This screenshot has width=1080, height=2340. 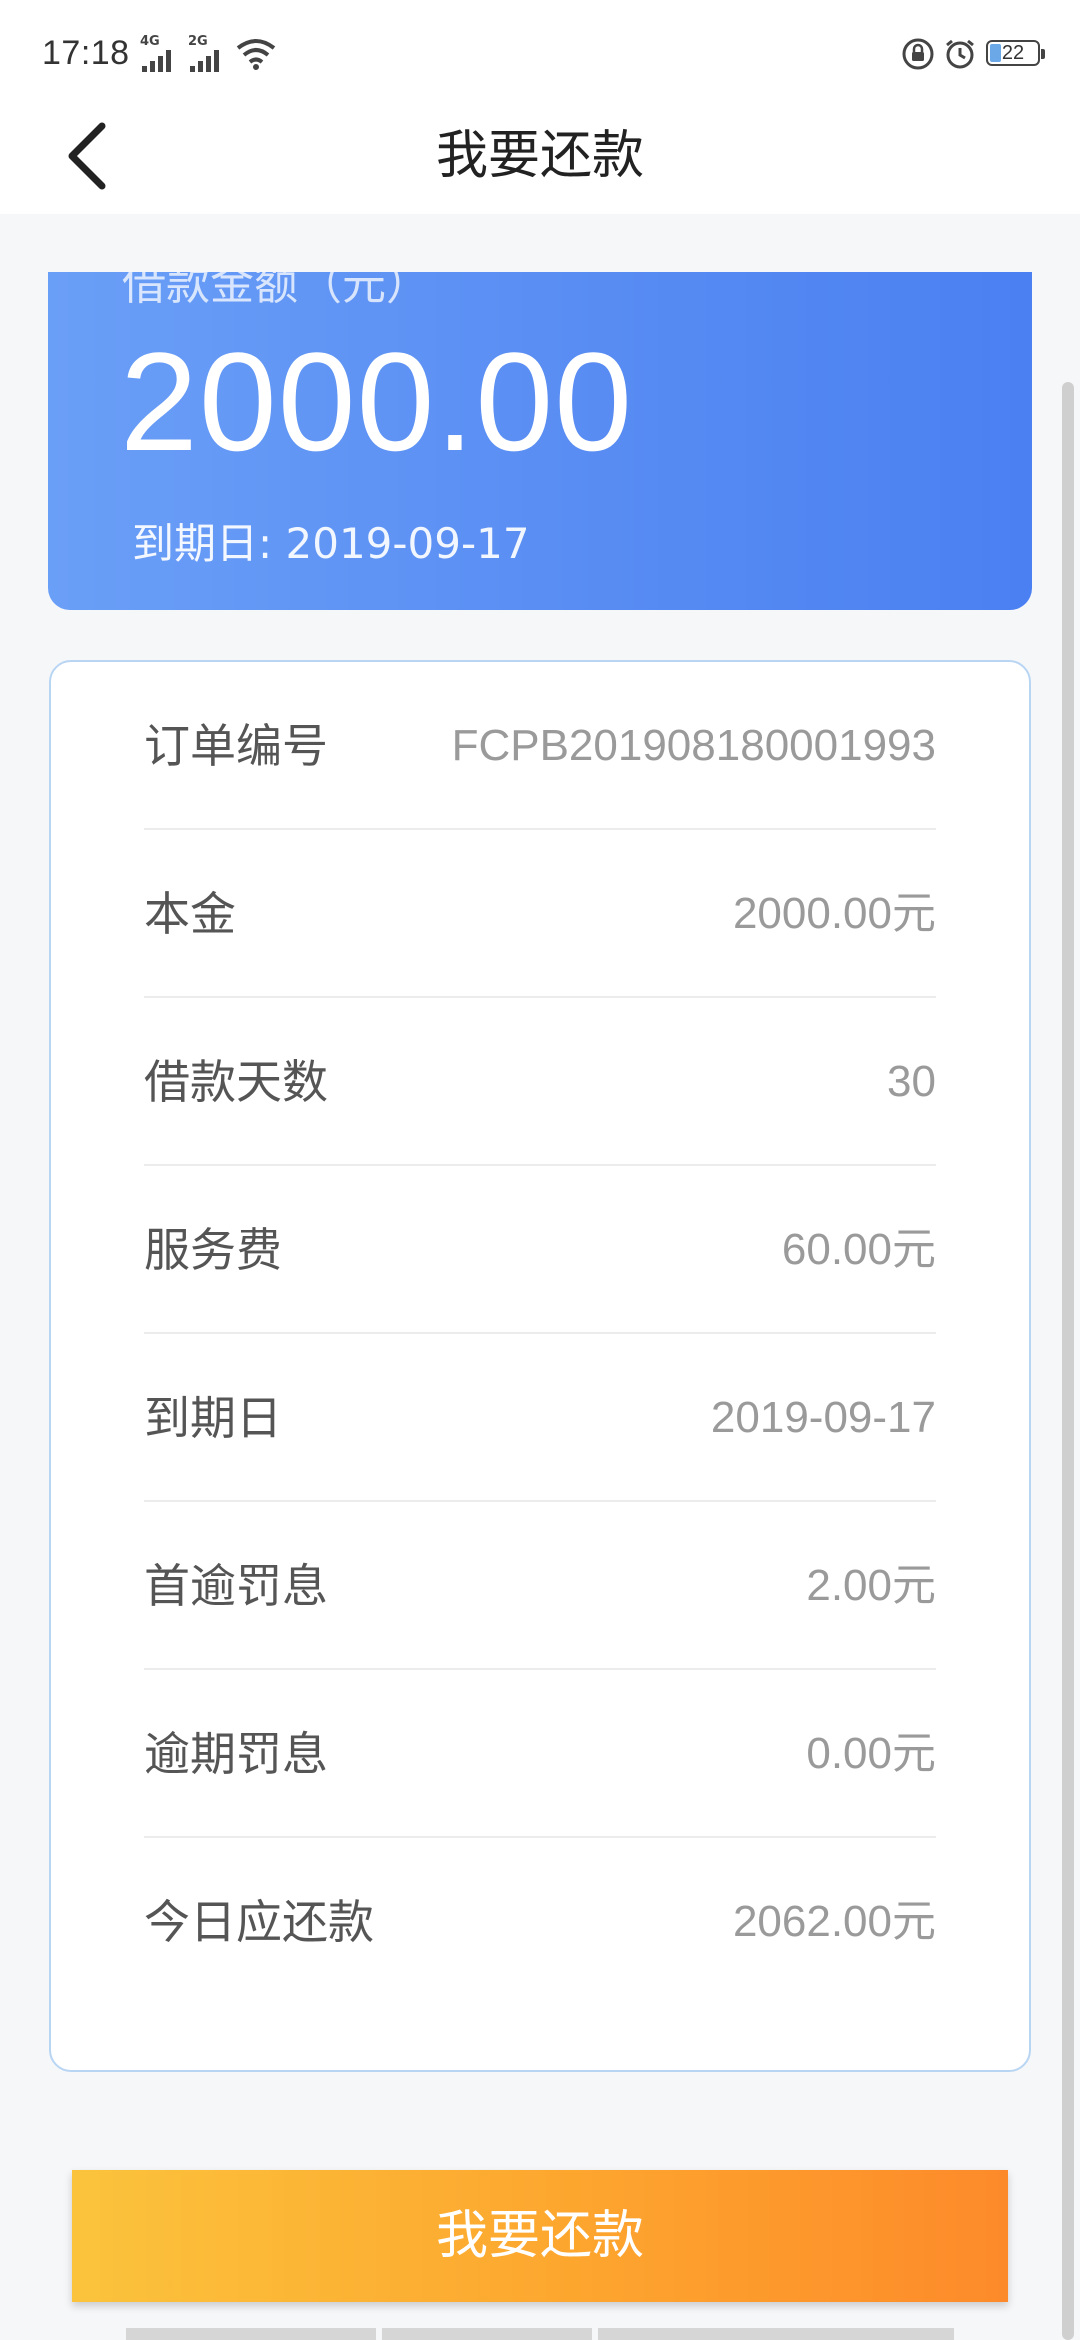 I want to click on detail-label: 服务费, so click(x=213, y=1250).